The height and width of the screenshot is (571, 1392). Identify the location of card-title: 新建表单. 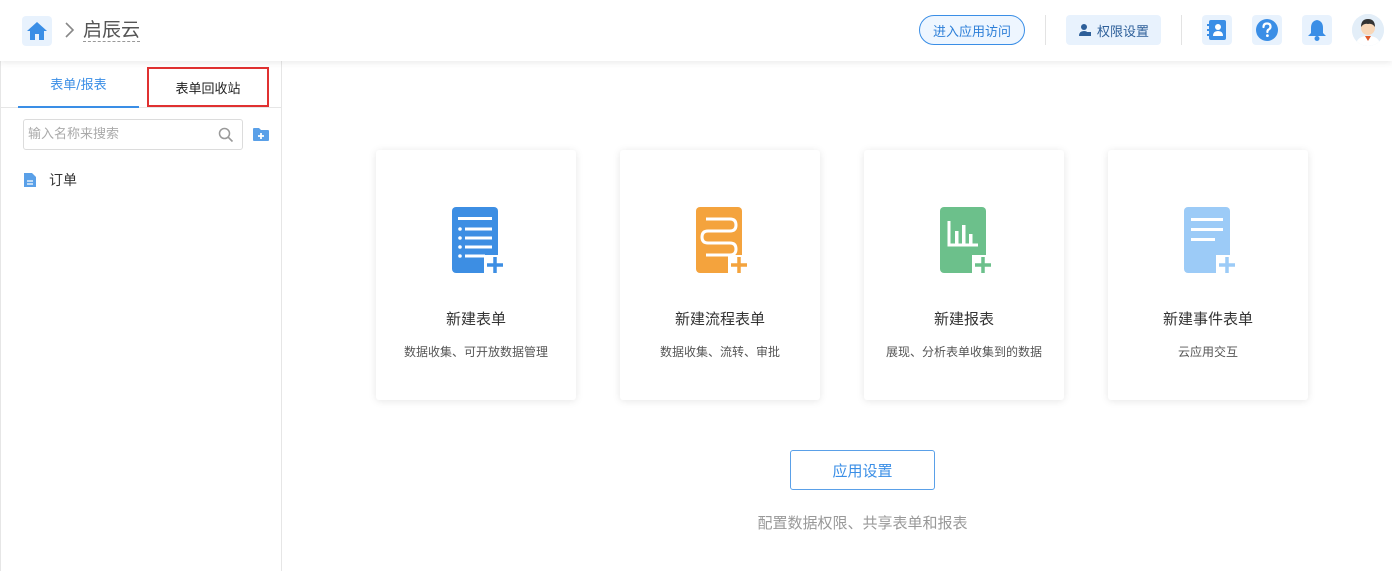
(475, 319).